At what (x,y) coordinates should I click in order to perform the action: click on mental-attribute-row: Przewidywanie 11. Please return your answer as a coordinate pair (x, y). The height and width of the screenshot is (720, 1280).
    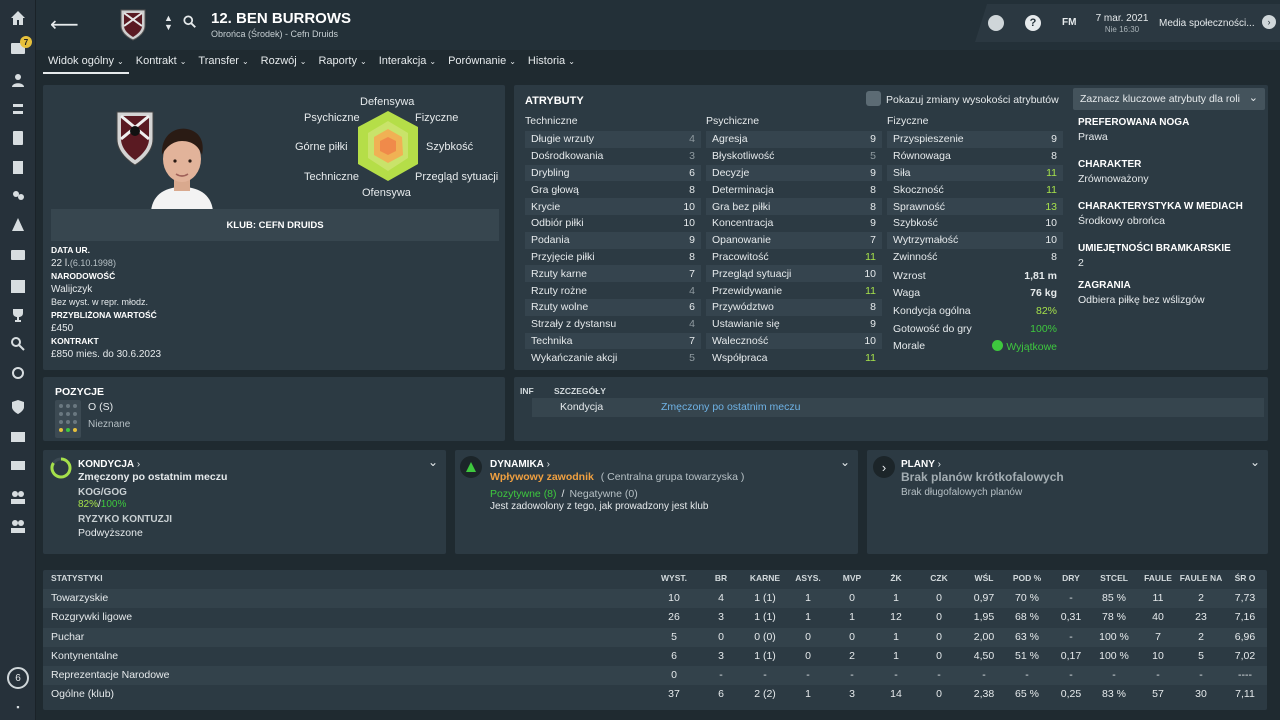
    Looking at the image, I should click on (794, 290).